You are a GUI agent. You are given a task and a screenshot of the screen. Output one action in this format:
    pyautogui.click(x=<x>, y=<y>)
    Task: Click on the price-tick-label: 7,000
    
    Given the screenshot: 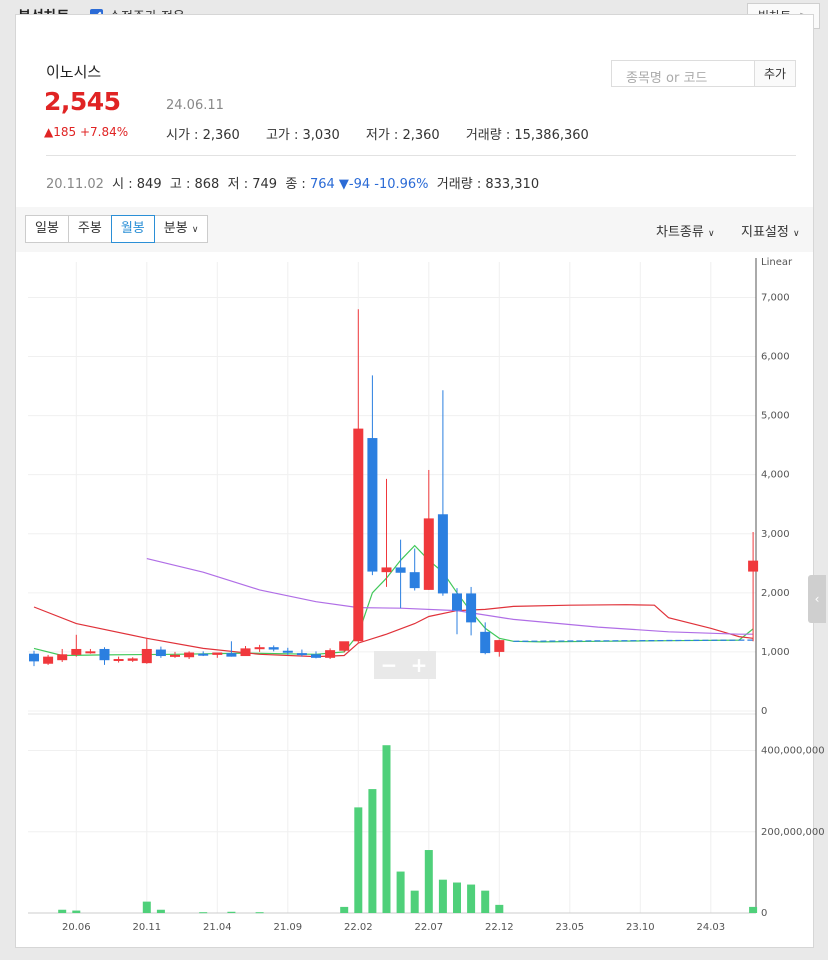 What is the action you would take?
    pyautogui.click(x=775, y=297)
    